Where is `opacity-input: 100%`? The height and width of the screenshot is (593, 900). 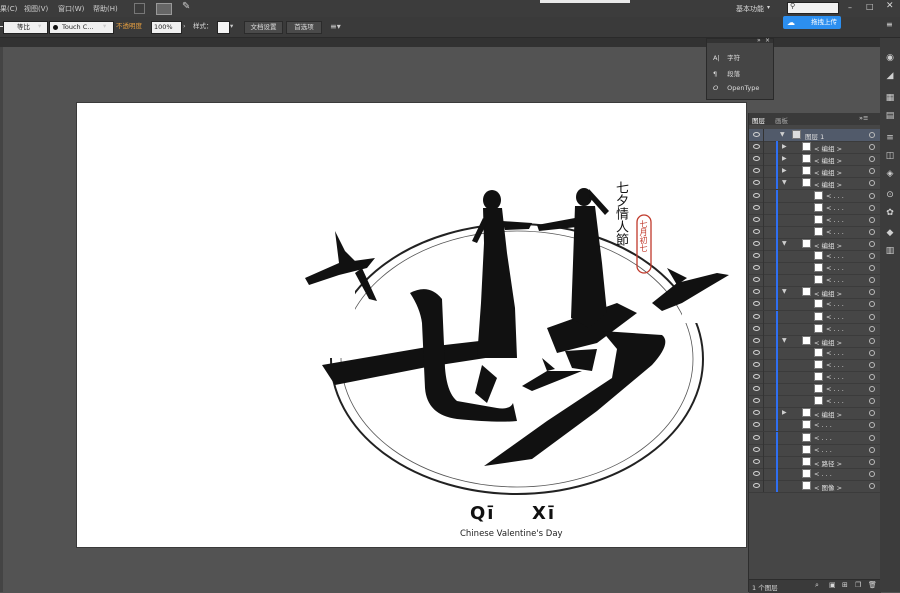 opacity-input: 100% is located at coordinates (166, 27).